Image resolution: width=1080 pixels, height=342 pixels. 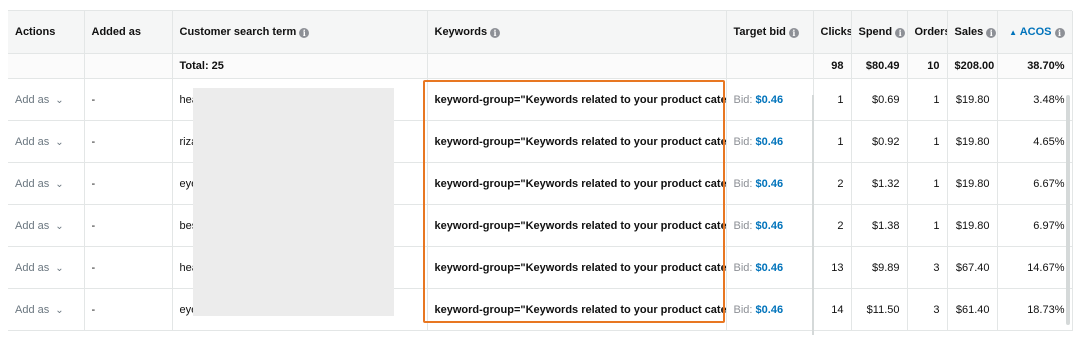 I want to click on vertical-scrollbar, so click(x=1068, y=210).